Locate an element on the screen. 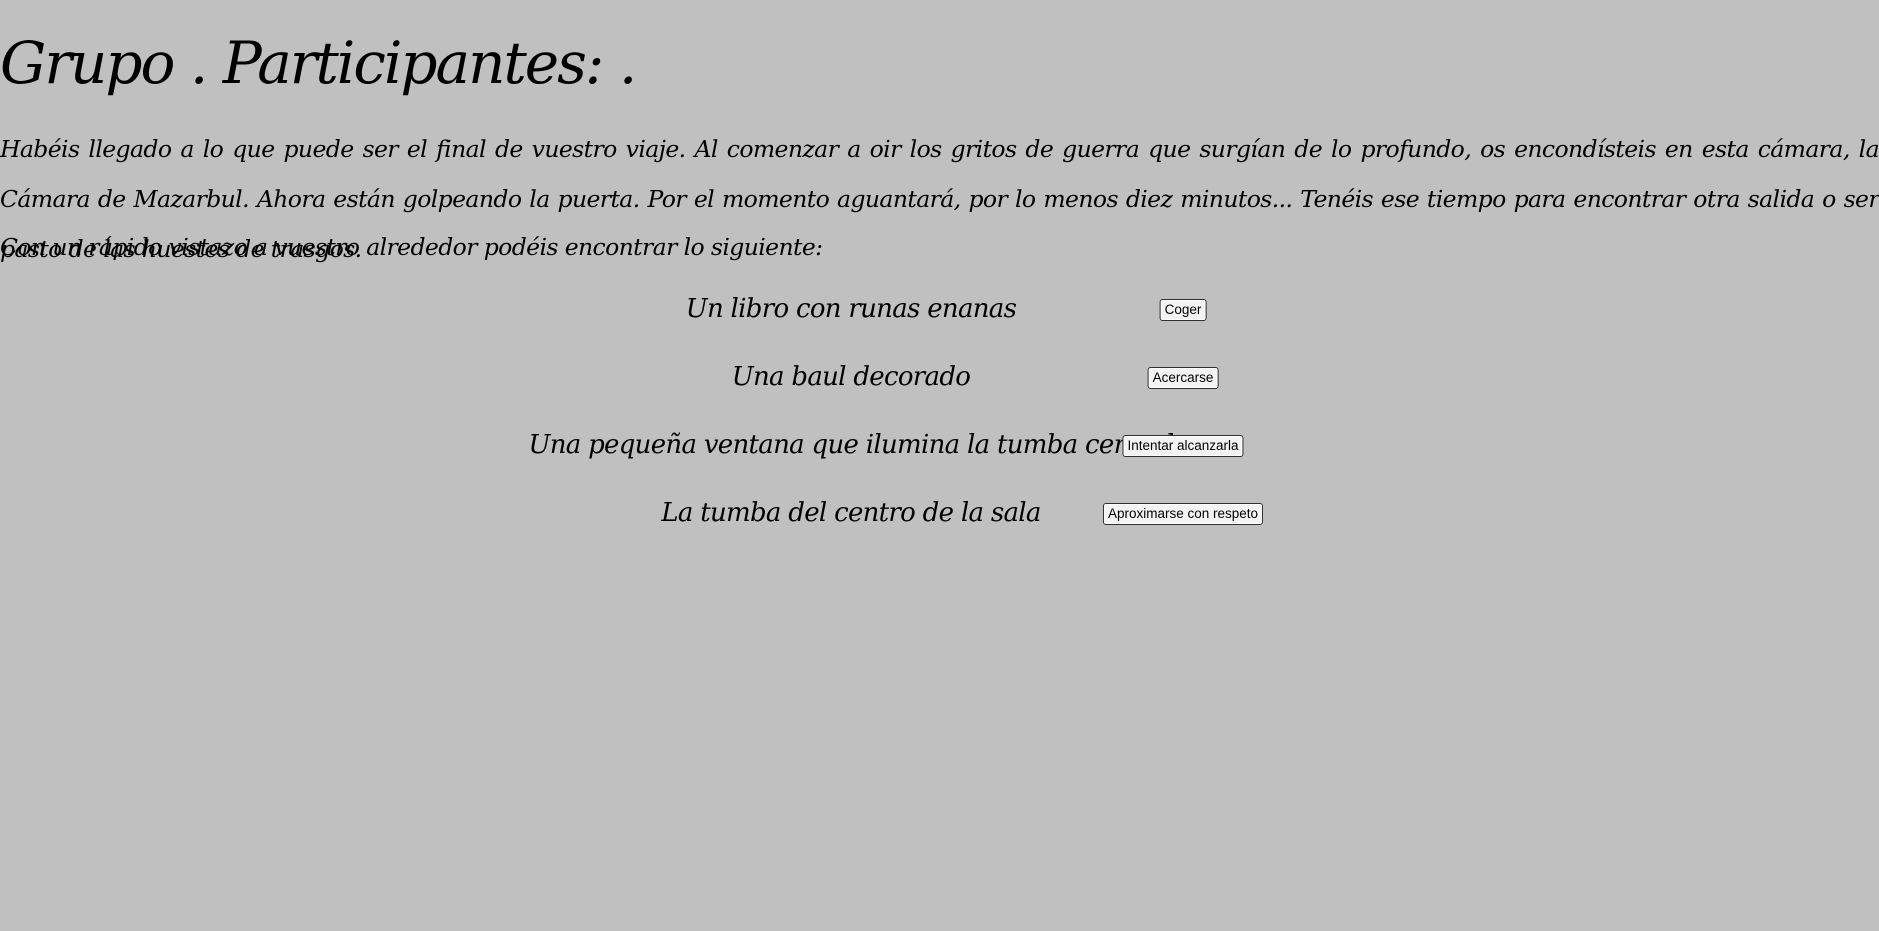 This screenshot has height=931, width=1879. option-label-chest: Una baul decorado is located at coordinates (851, 377).